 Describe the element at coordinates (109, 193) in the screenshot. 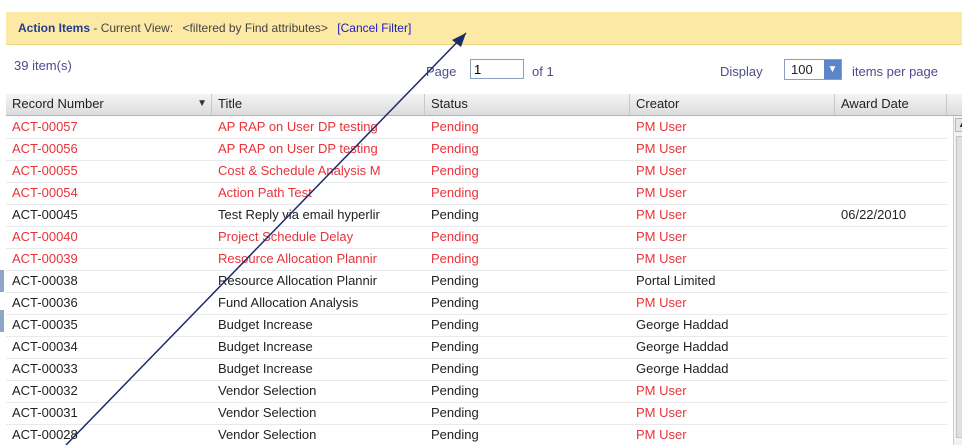

I see `record-number-cell: ACT-00054` at that location.